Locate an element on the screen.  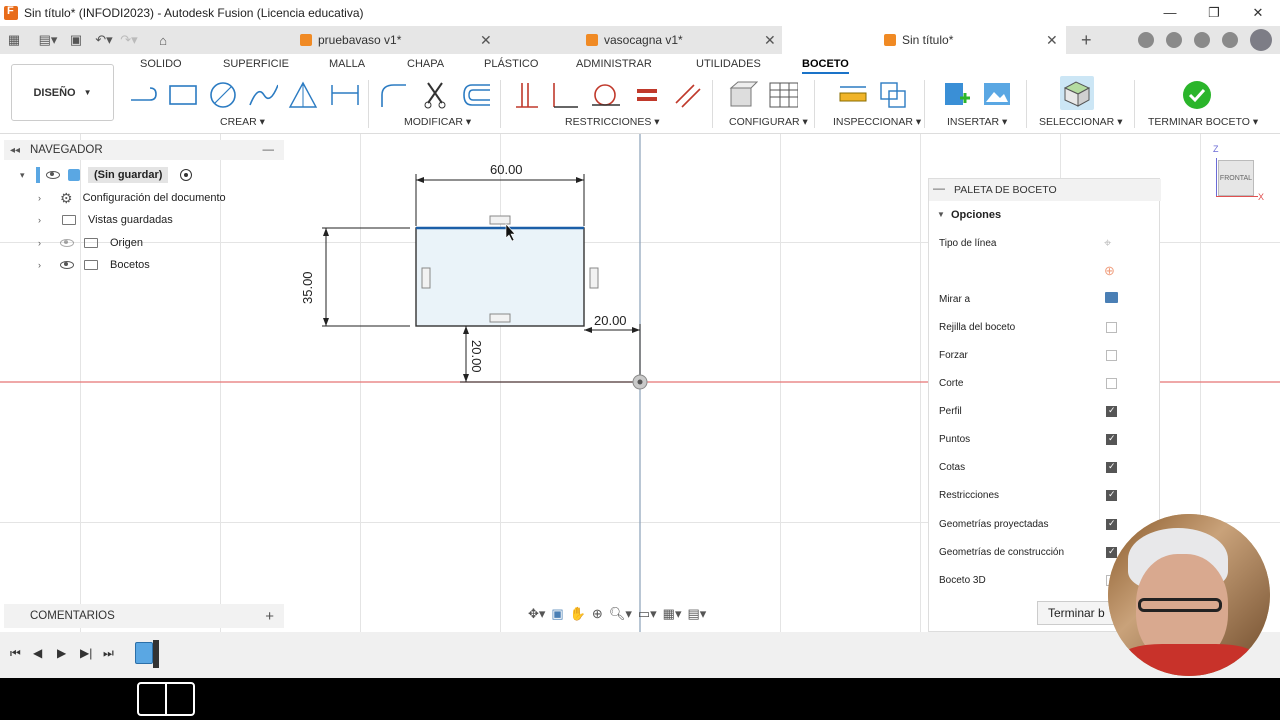
group-inspeccionar: INSPECCIONAR ▾ is located at coordinates (877, 122).